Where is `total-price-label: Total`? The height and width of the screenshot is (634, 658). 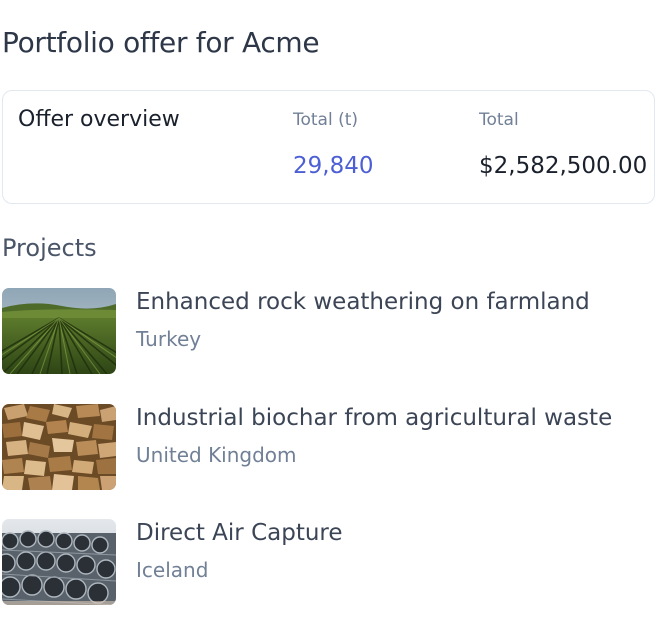
total-price-label: Total is located at coordinates (499, 120).